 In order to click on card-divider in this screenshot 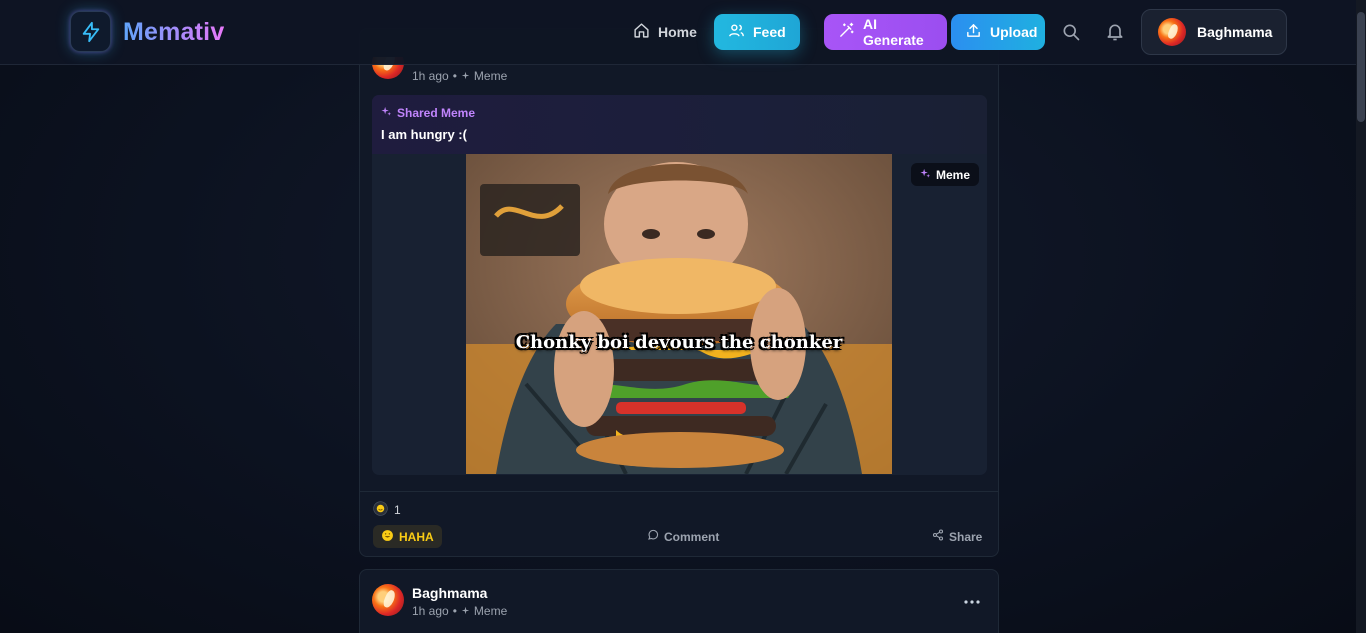, I will do `click(679, 491)`.